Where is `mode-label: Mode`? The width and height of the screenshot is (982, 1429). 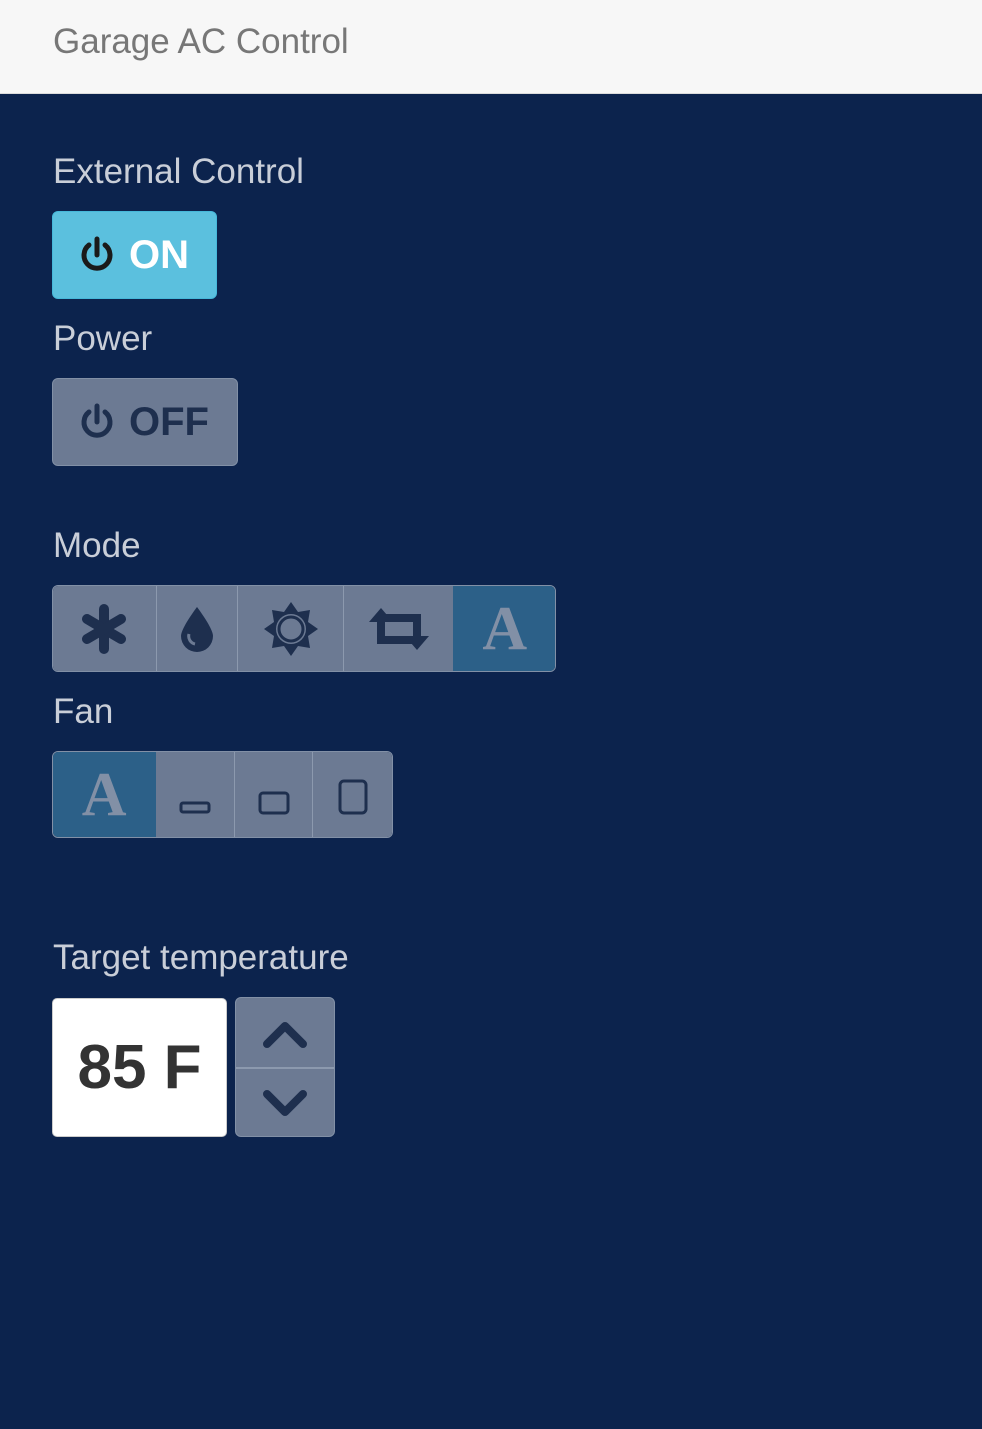 mode-label: Mode is located at coordinates (97, 545).